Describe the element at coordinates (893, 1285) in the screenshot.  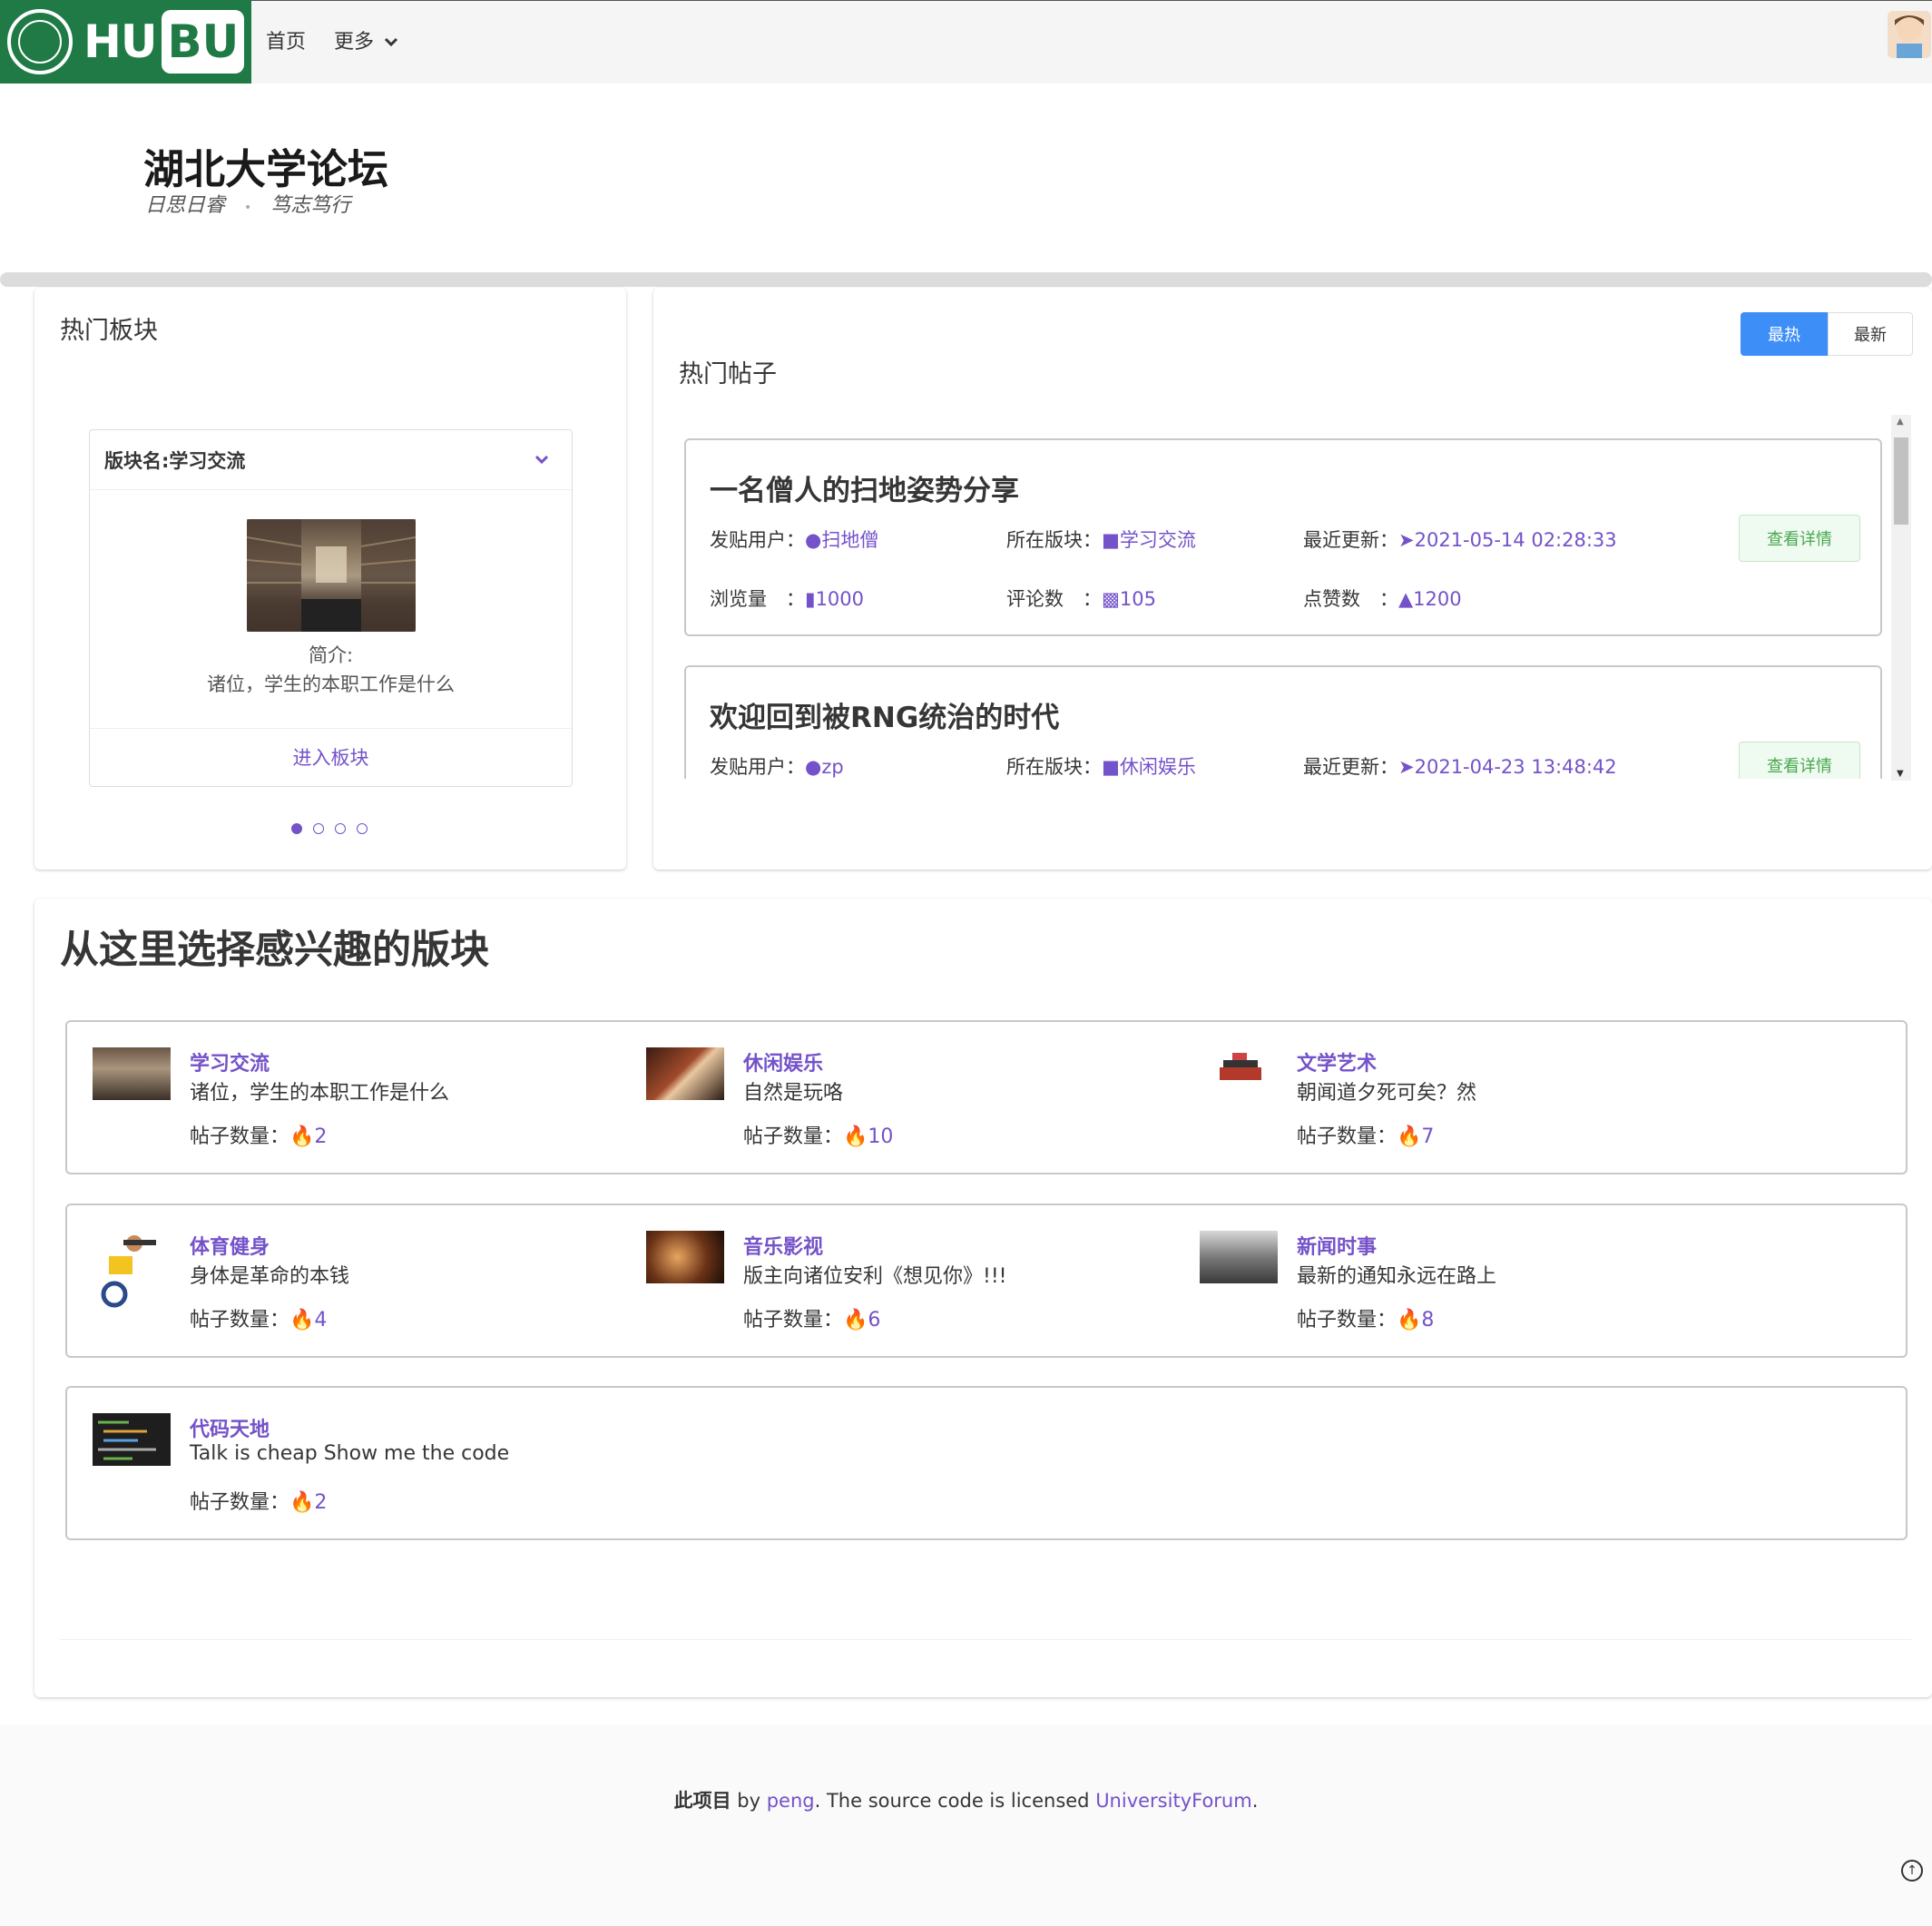
I see `board-item-music-film: 音乐影视 版主向诸位安利《想见你》!!! 帖子数量：🔥6` at that location.